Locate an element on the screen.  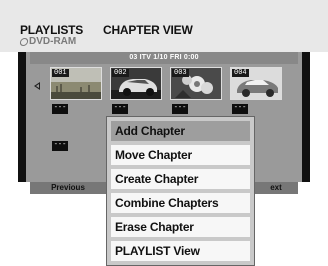
media-label: DVD-RAM is located at coordinates (48, 41).